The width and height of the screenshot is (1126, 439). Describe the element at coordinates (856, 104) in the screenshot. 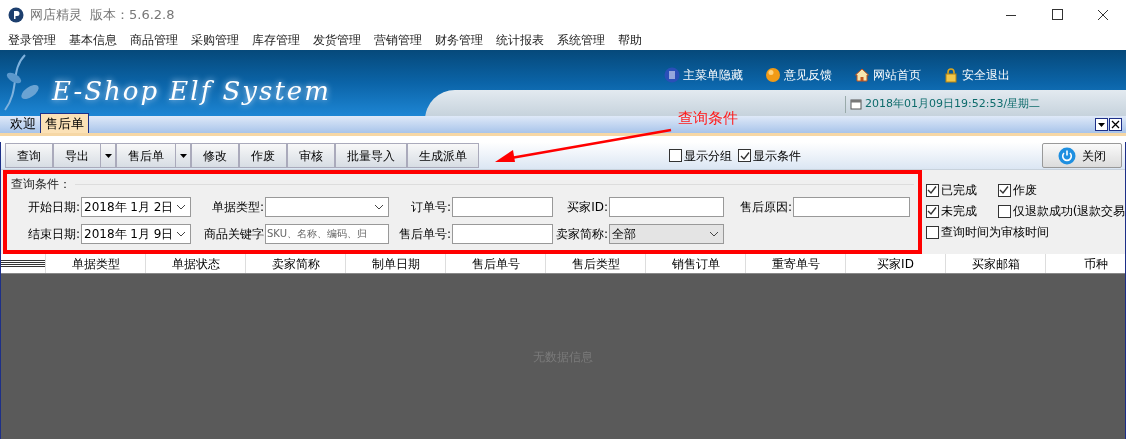

I see `calendar-icon` at that location.